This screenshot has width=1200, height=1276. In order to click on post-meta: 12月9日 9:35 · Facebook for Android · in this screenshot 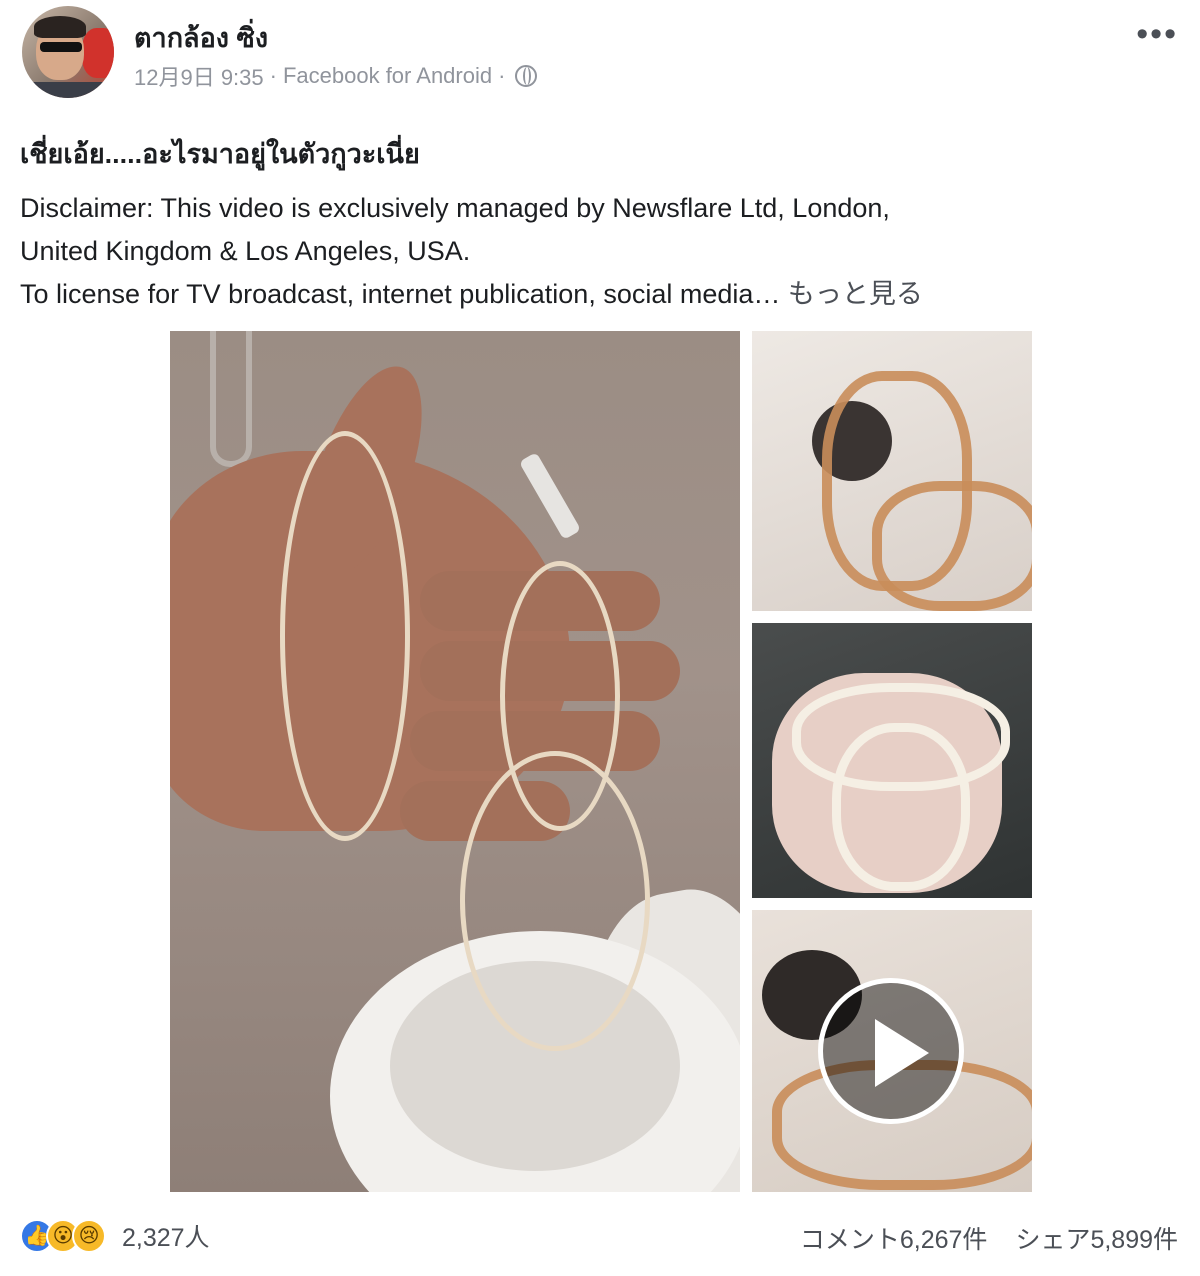, I will do `click(336, 76)`.